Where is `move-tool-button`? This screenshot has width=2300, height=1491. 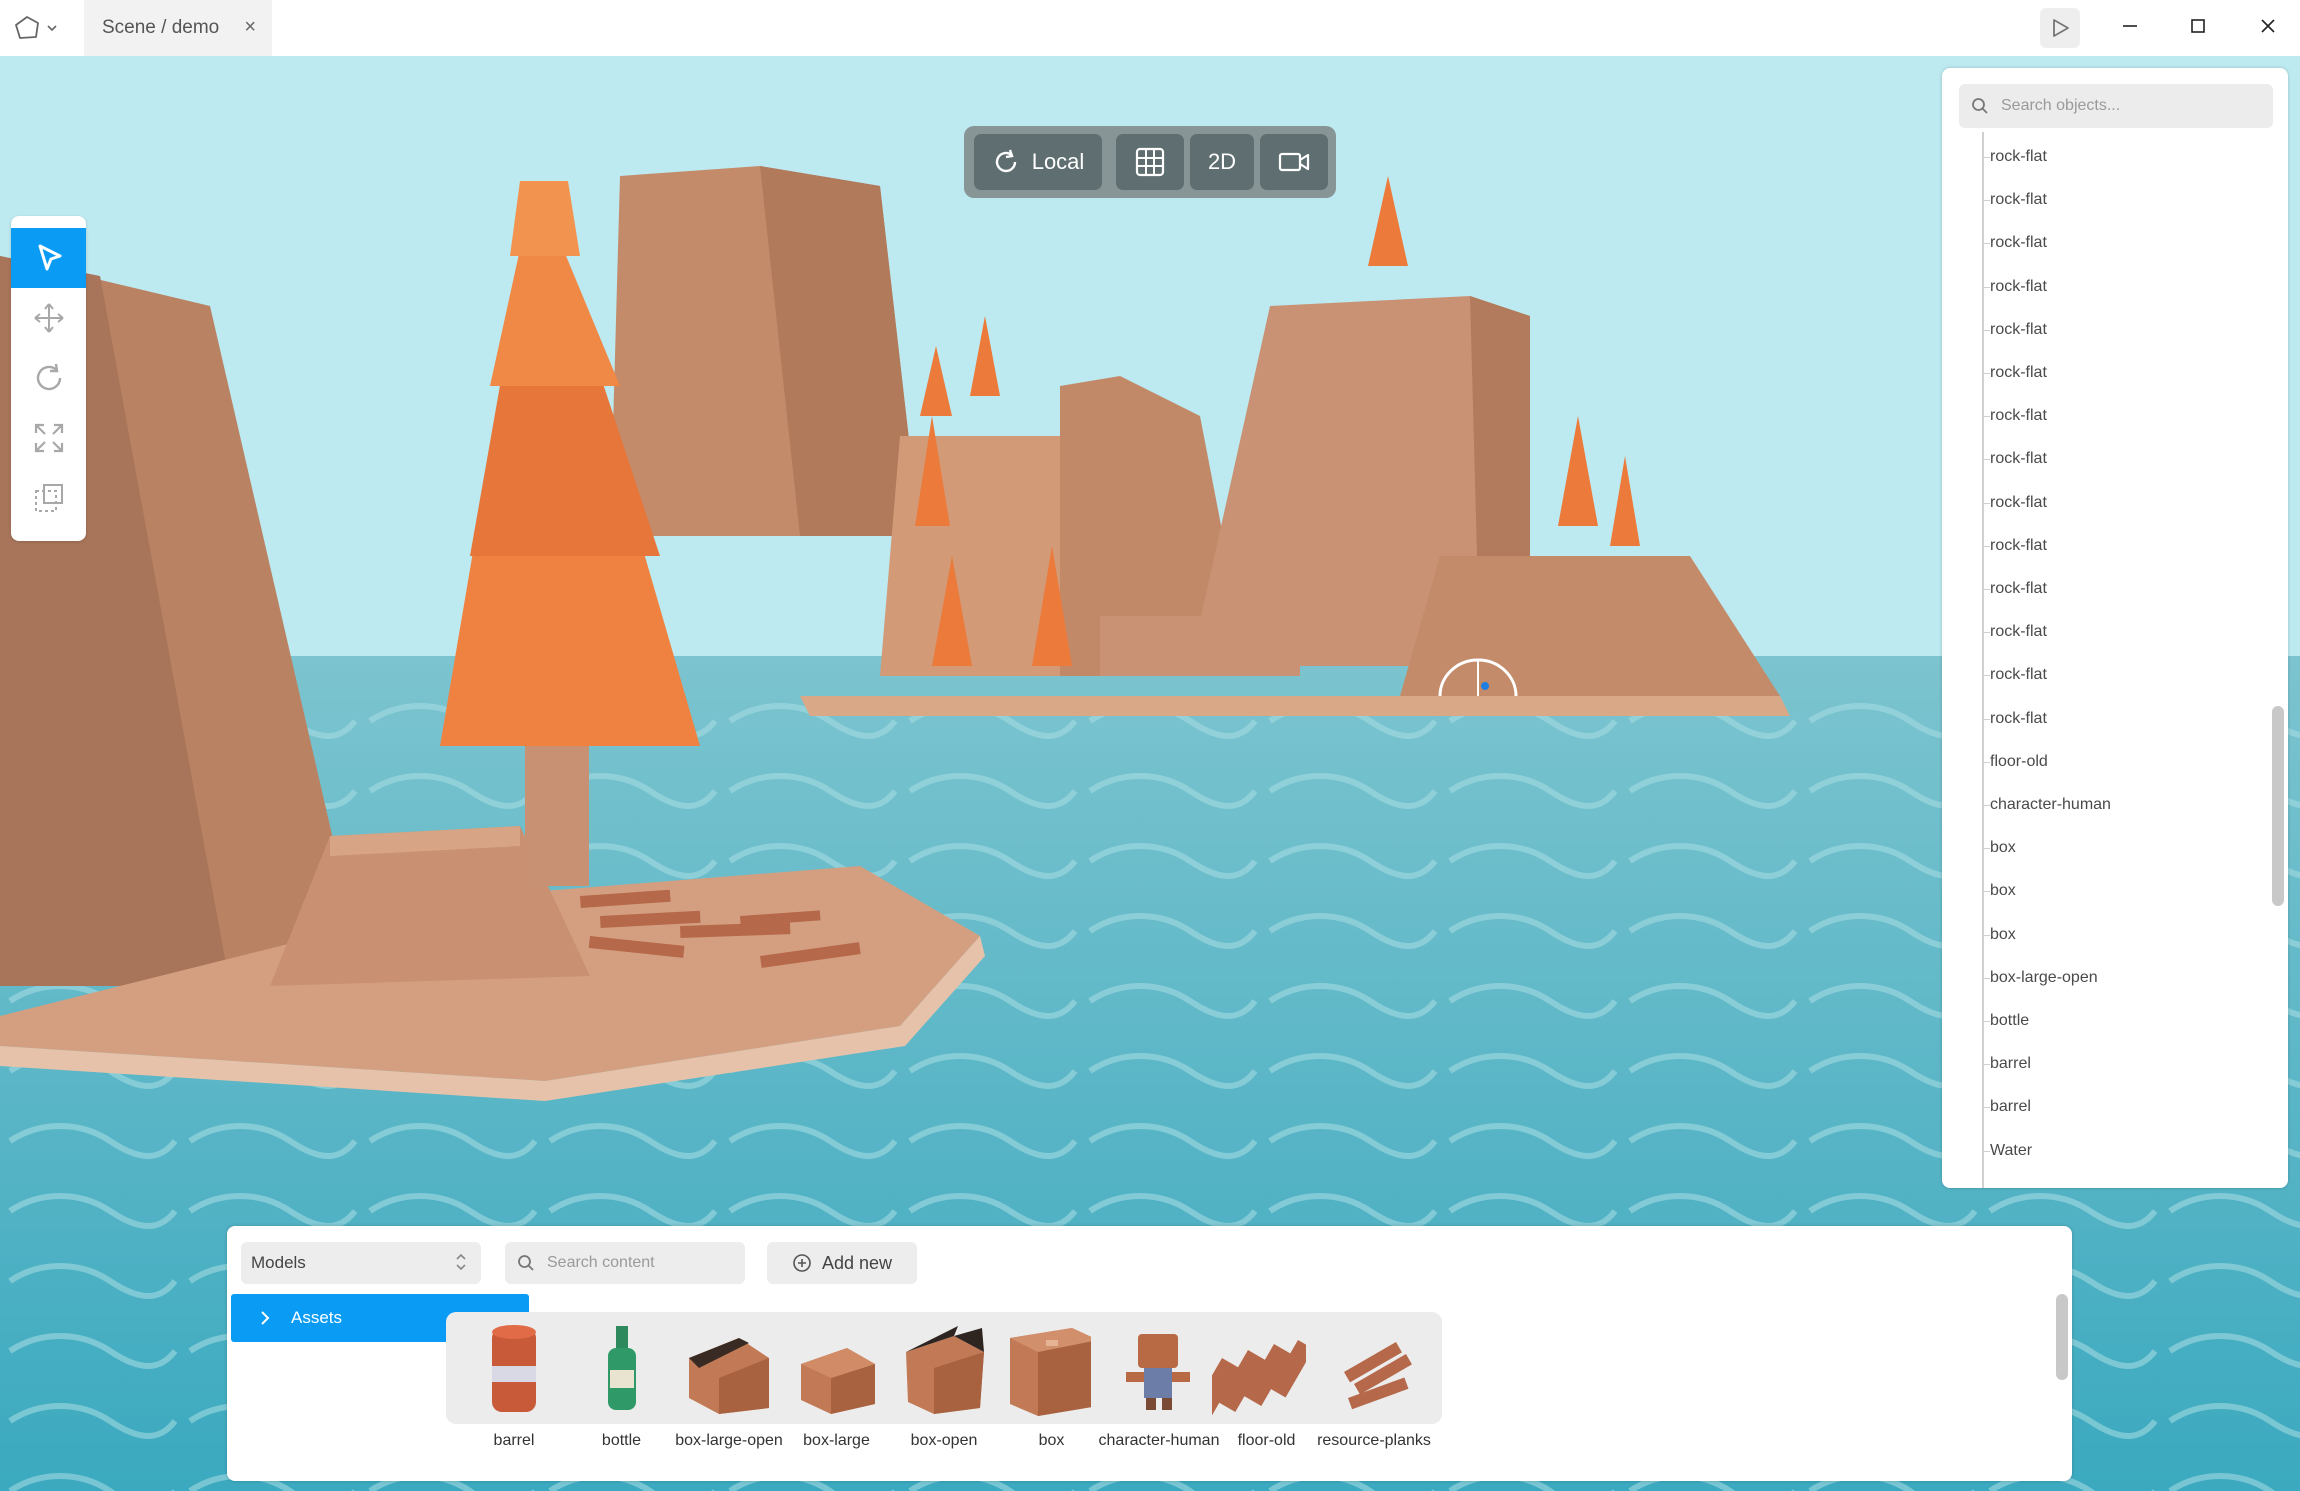
move-tool-button is located at coordinates (48, 318).